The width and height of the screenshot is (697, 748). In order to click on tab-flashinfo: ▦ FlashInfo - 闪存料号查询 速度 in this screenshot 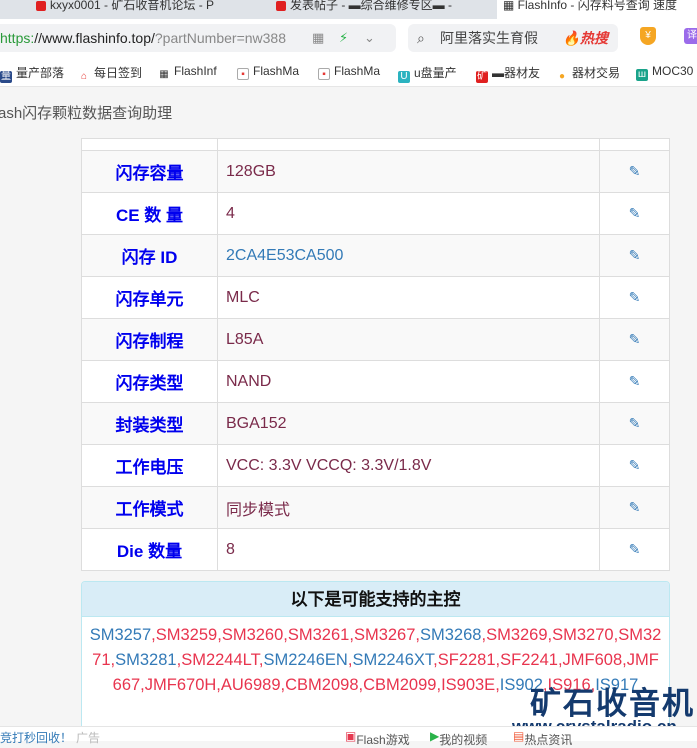, I will do `click(597, 9)`.